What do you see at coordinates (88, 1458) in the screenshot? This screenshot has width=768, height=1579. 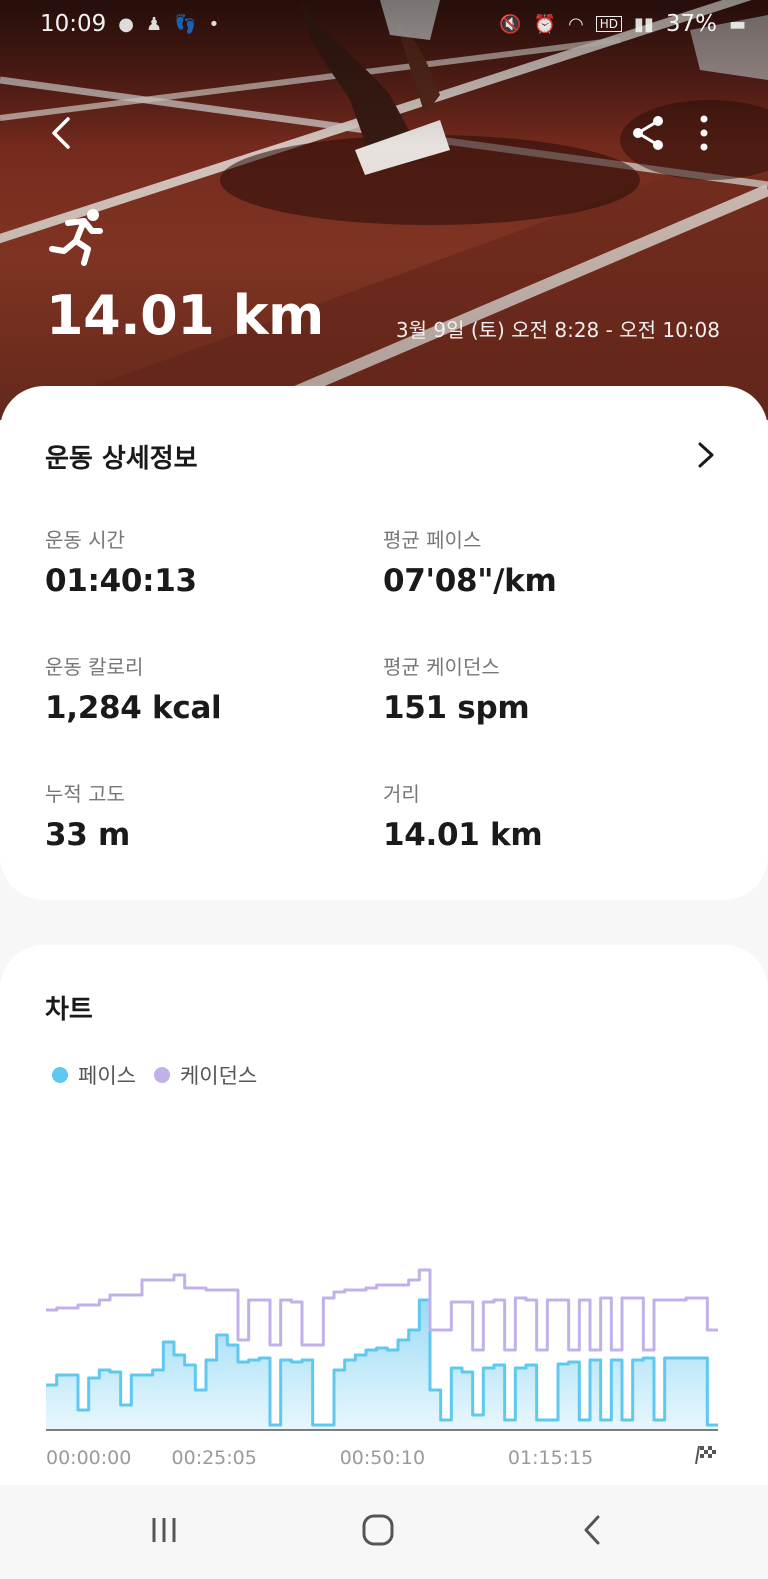 I see `x-tick-label: 00:00:00` at bounding box center [88, 1458].